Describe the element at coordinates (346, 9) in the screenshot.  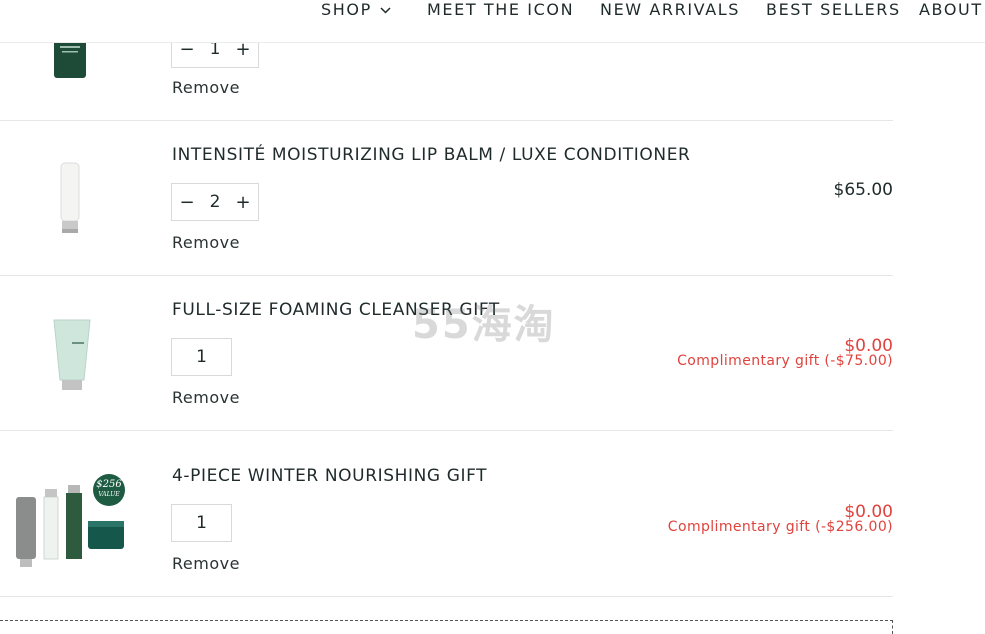
I see `nav-shop-label: SHOP` at that location.